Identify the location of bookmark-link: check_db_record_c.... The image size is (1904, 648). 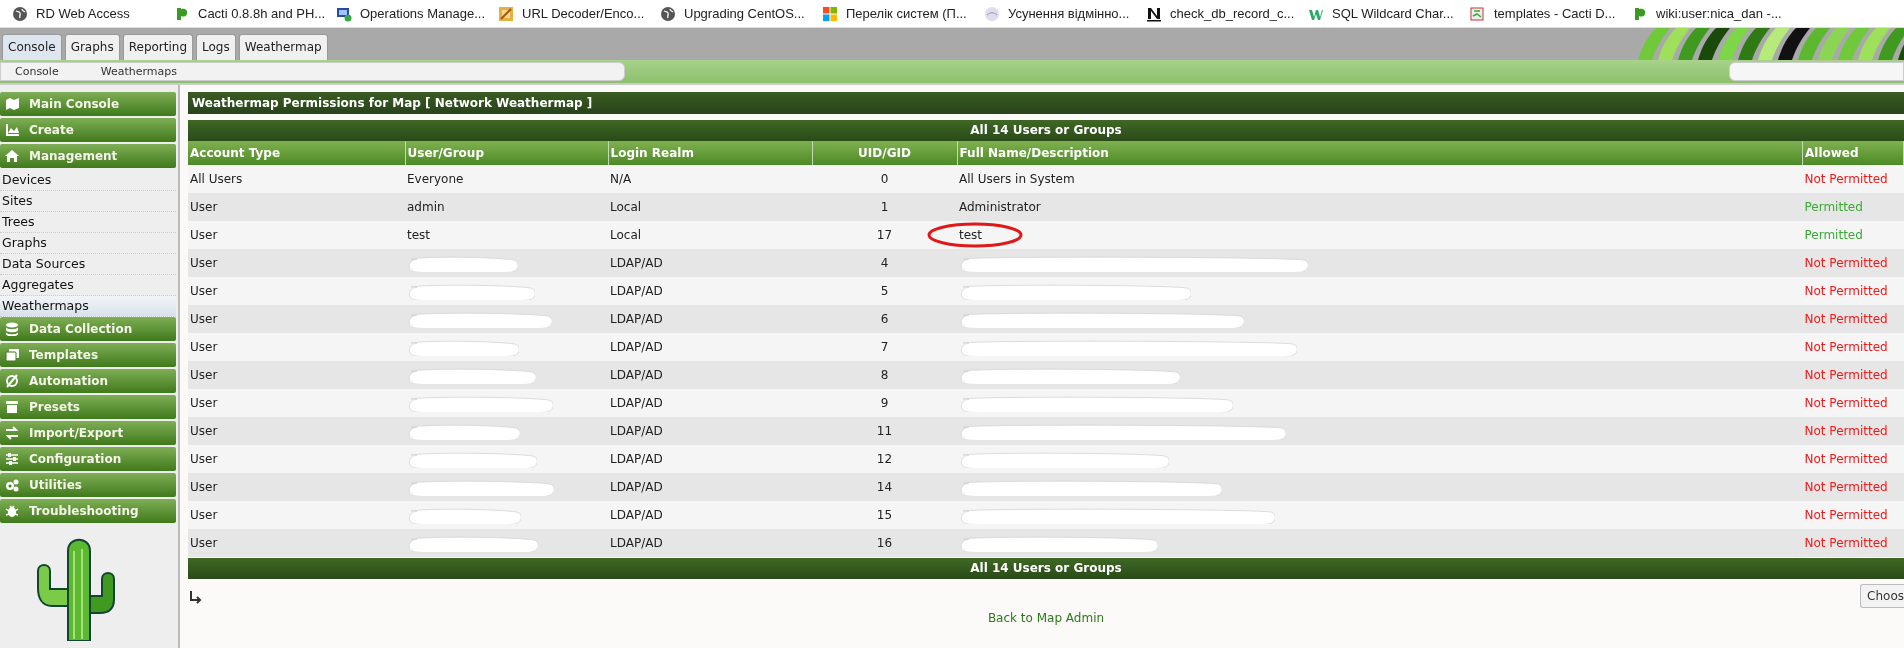
(1232, 13).